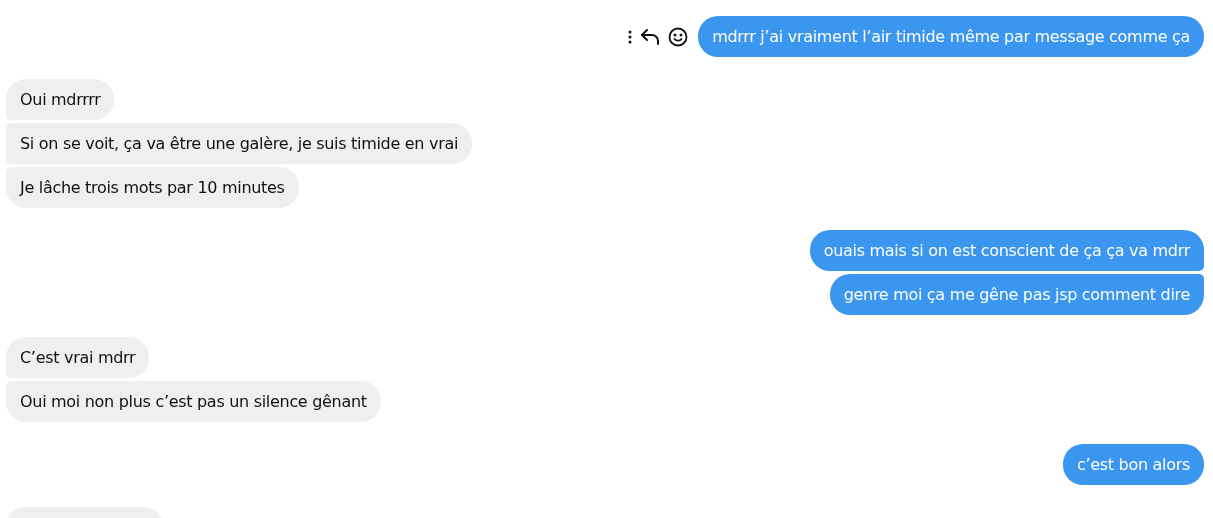 The width and height of the screenshot is (1213, 518). Describe the element at coordinates (60, 99) in the screenshot. I see `message-bubble: Oui mdrrrr` at that location.